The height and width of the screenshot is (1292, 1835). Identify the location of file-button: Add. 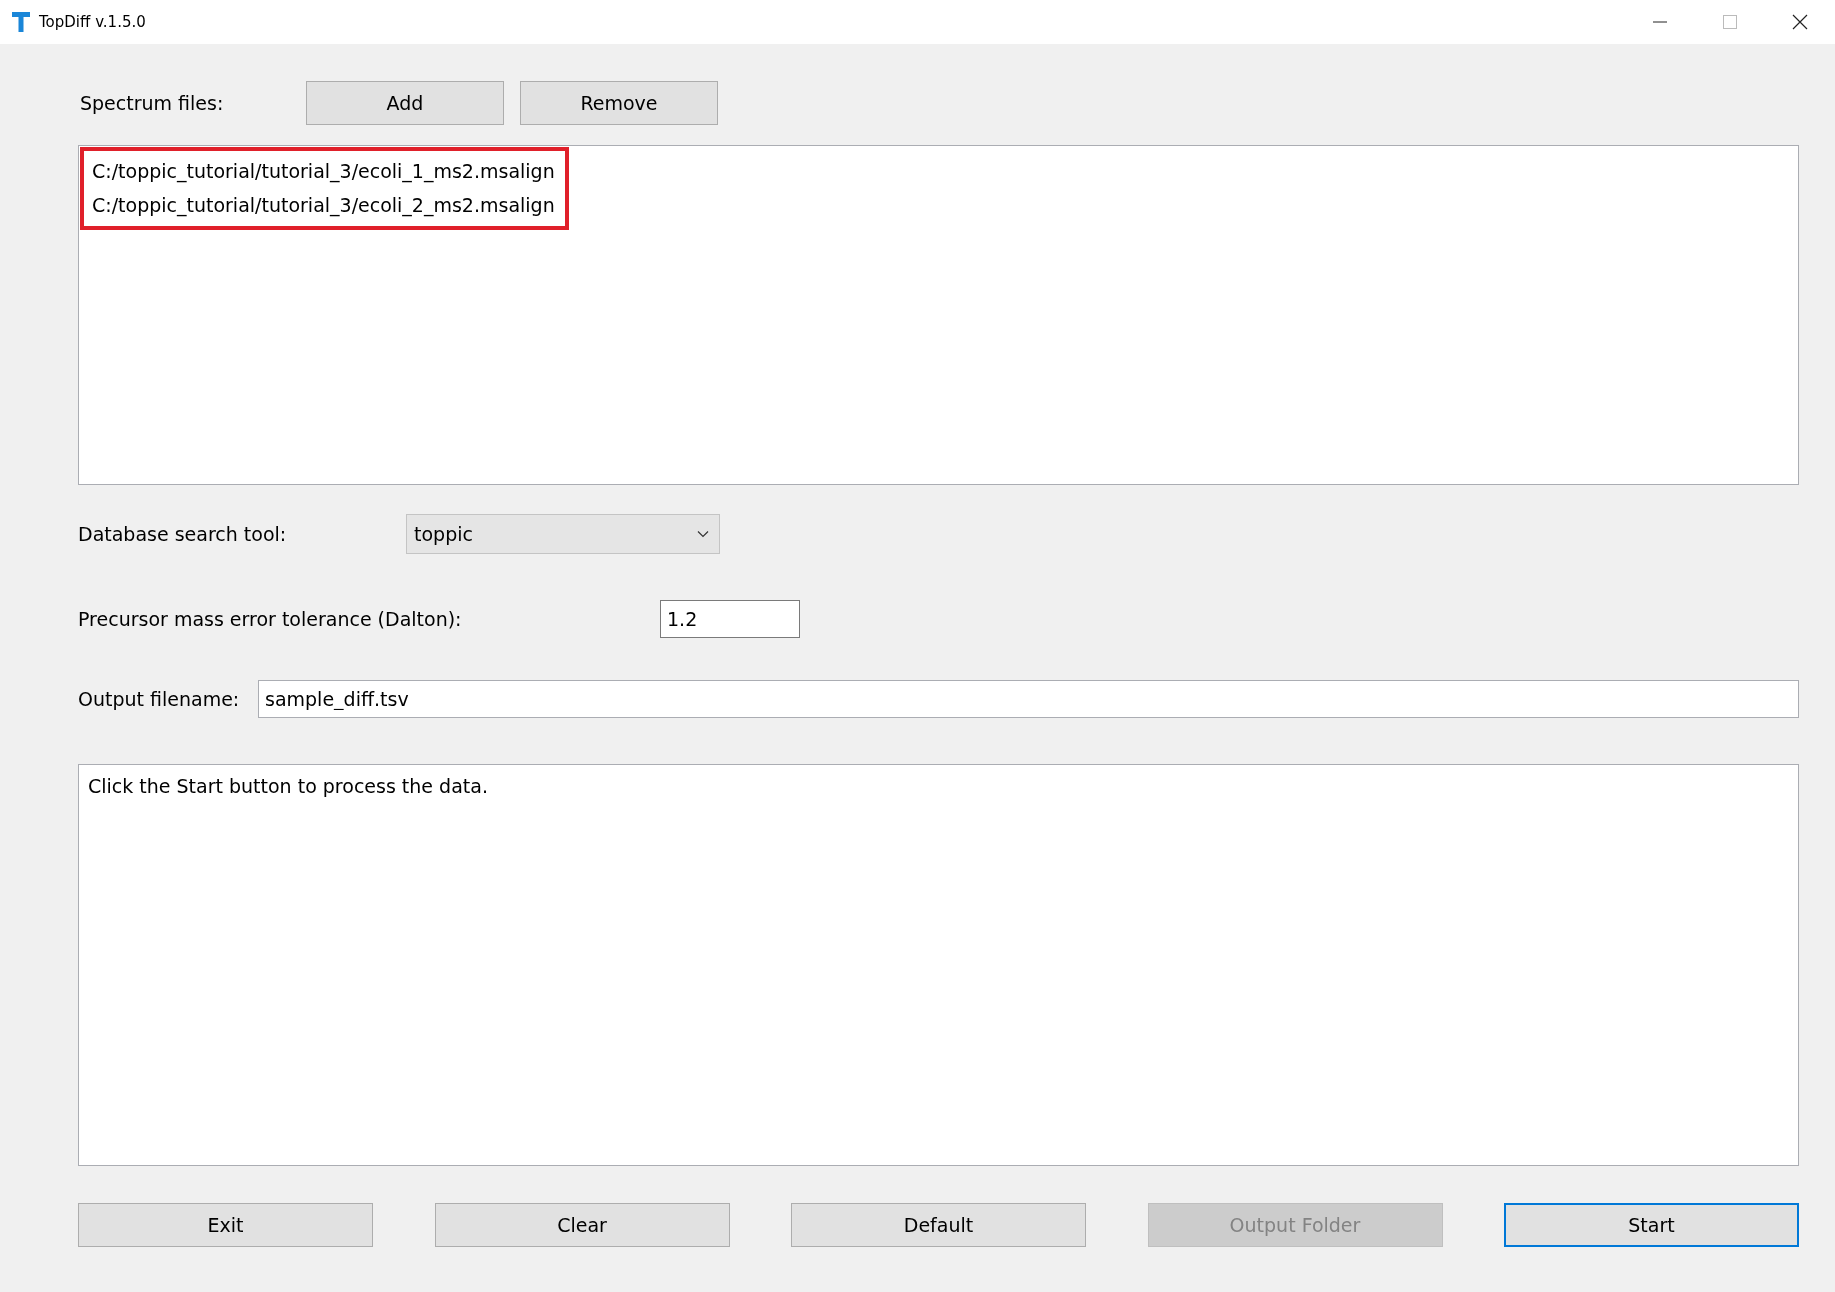
(405, 103).